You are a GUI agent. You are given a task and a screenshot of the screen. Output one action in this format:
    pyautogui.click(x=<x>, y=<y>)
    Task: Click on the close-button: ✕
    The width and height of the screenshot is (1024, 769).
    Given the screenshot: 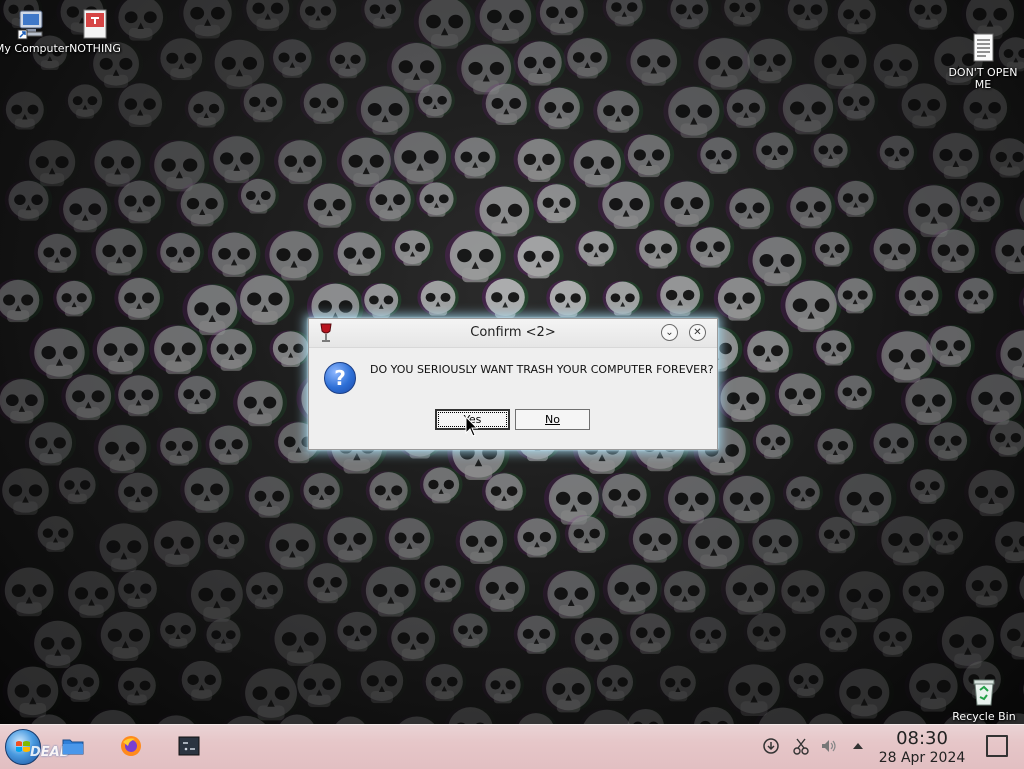 What is the action you would take?
    pyautogui.click(x=697, y=332)
    